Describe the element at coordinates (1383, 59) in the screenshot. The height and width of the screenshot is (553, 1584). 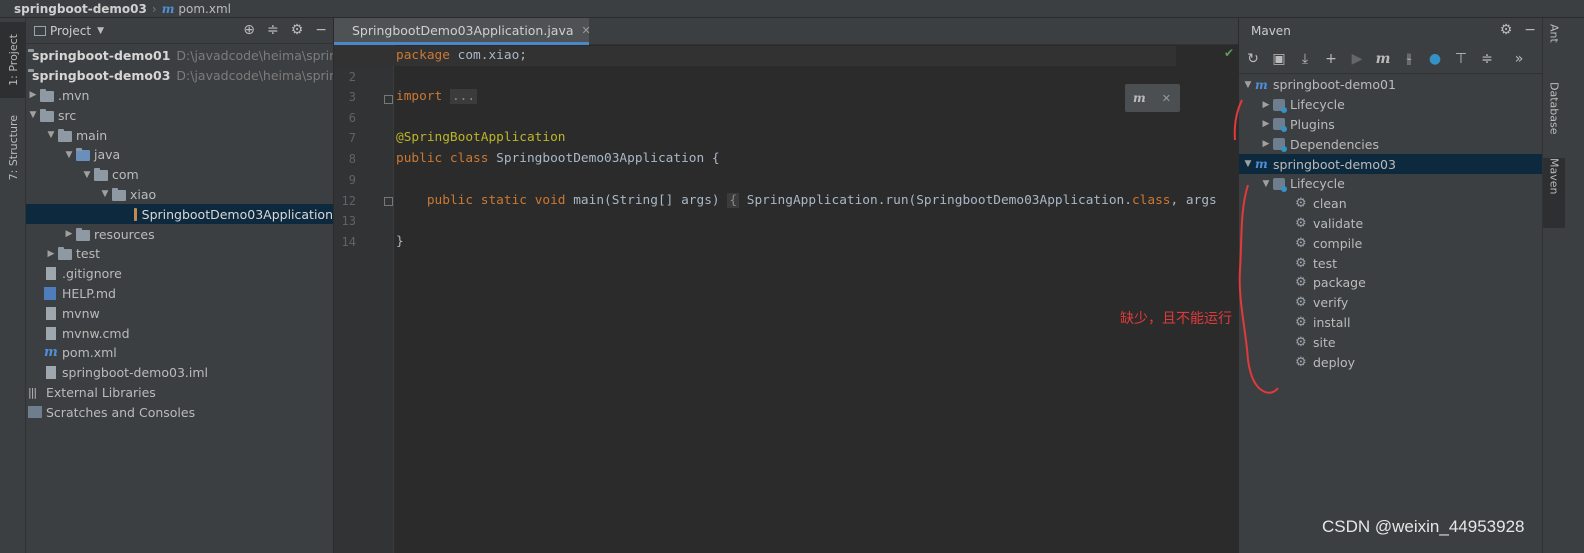
I see `execute-goal-icon: m` at that location.